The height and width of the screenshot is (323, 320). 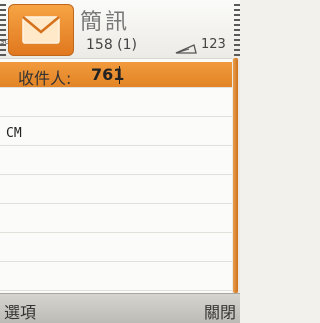 I want to click on text-cursor, so click(x=119, y=75).